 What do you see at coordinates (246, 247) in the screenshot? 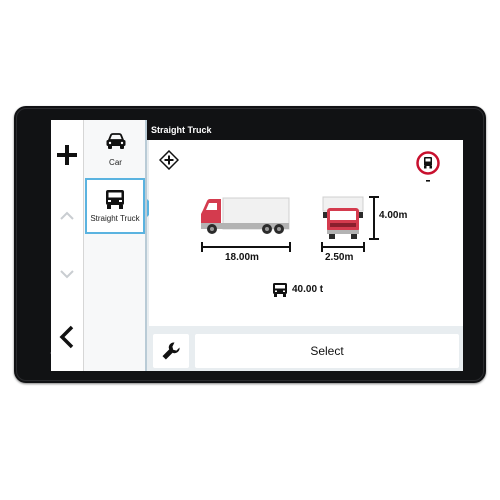
I see `length-dimension-line` at bounding box center [246, 247].